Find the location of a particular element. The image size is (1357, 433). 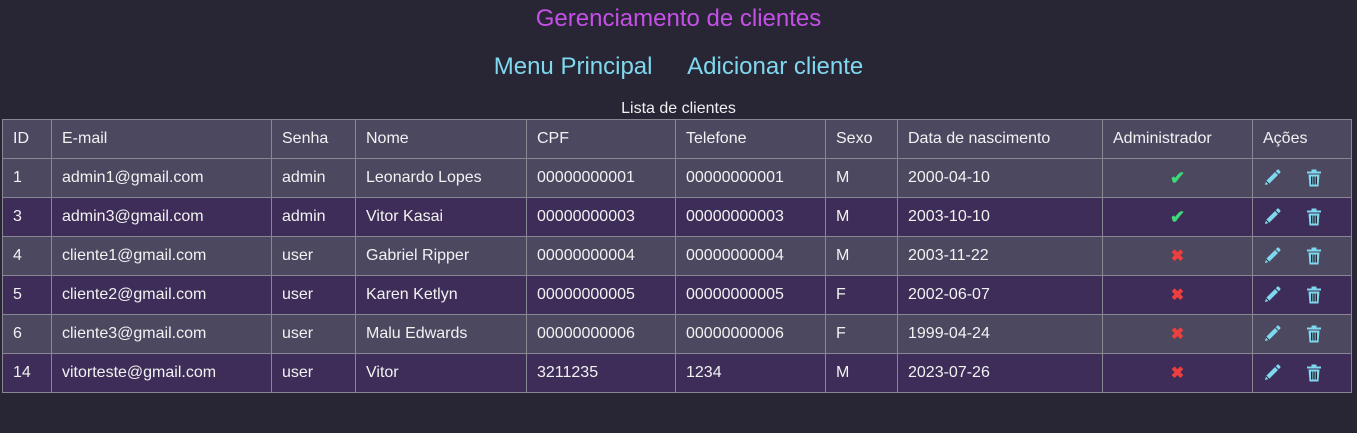

cell-id: 3 is located at coordinates (27, 217).